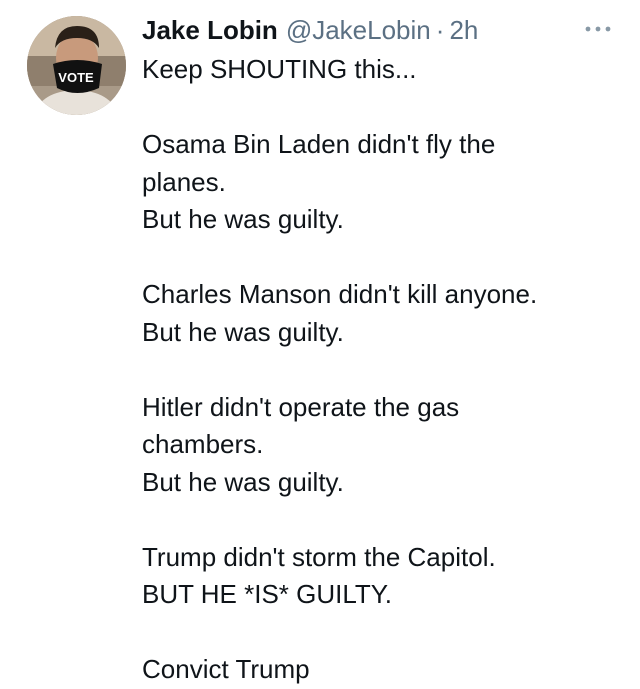 The height and width of the screenshot is (689, 640). Describe the element at coordinates (210, 30) in the screenshot. I see `display-name: Jake Lobin` at that location.